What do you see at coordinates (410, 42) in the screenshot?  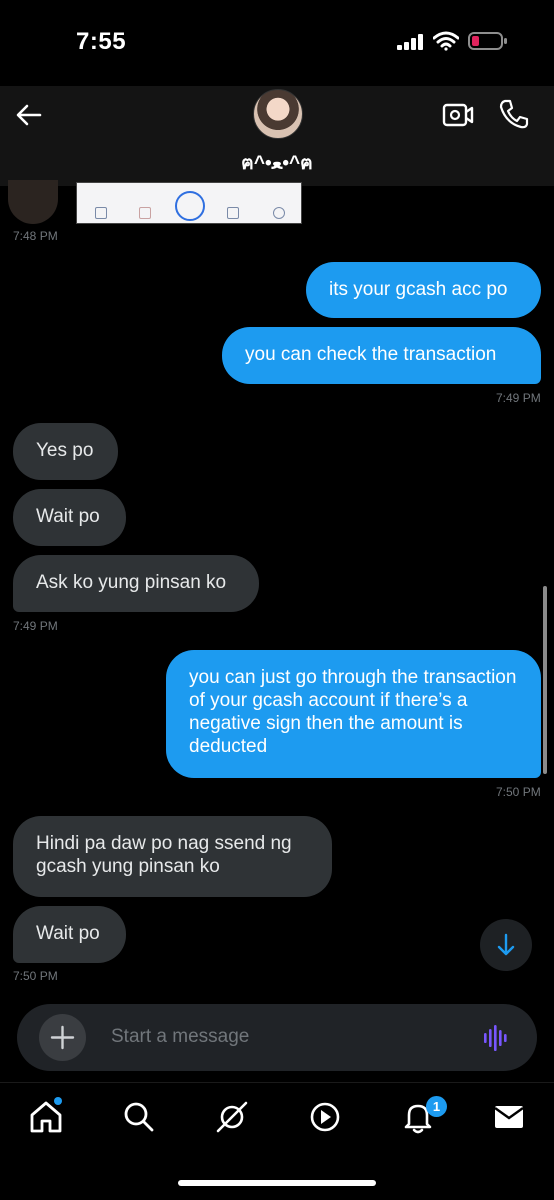 I see `cellular-signal-icon` at bounding box center [410, 42].